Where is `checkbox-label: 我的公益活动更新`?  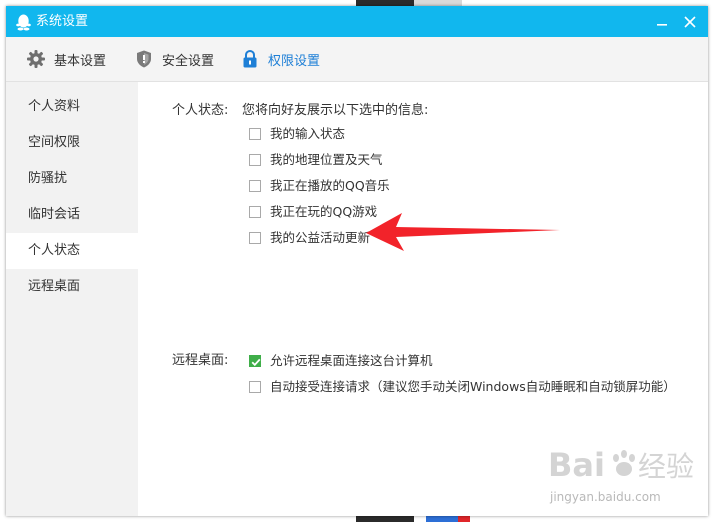
checkbox-label: 我的公益活动更新 is located at coordinates (320, 237).